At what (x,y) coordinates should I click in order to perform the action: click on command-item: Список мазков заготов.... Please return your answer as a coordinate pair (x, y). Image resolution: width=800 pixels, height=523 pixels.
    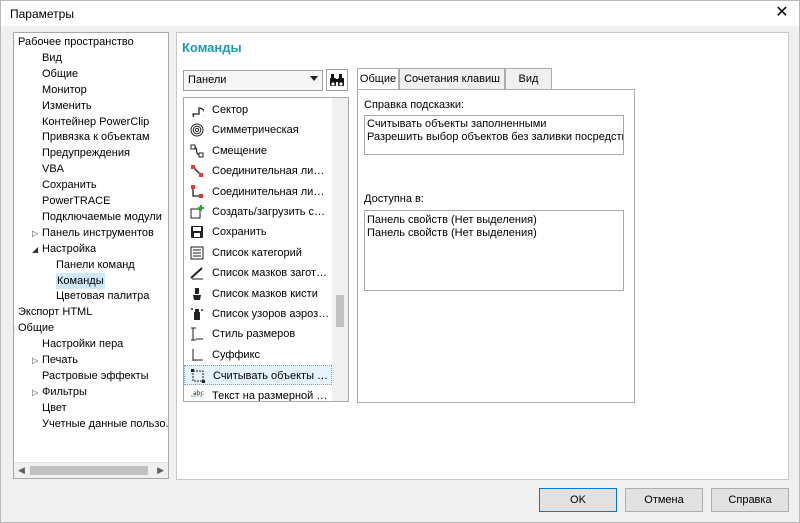
    Looking at the image, I should click on (258, 273).